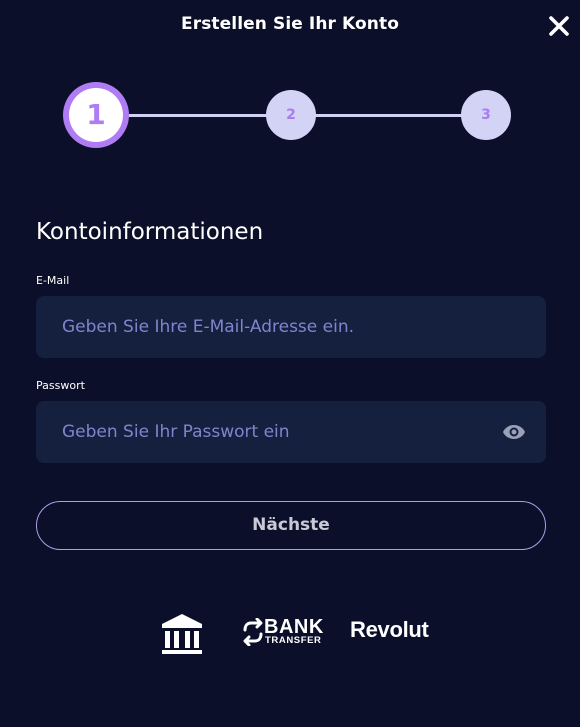 Image resolution: width=580 pixels, height=727 pixels. I want to click on email-field-container, so click(291, 327).